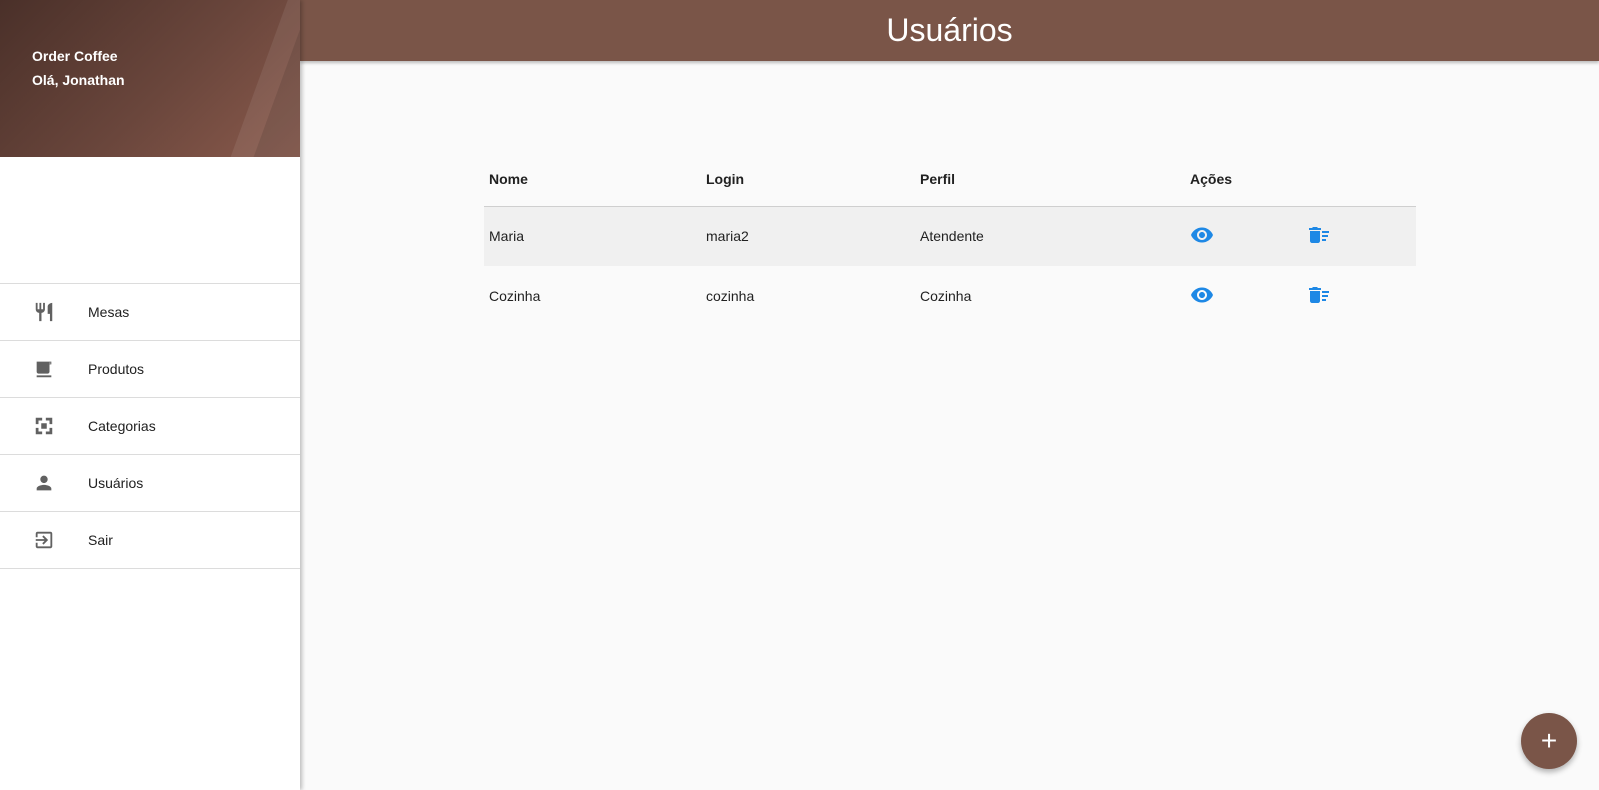  What do you see at coordinates (1050, 236) in the screenshot?
I see `cell-perfil: Atendente` at bounding box center [1050, 236].